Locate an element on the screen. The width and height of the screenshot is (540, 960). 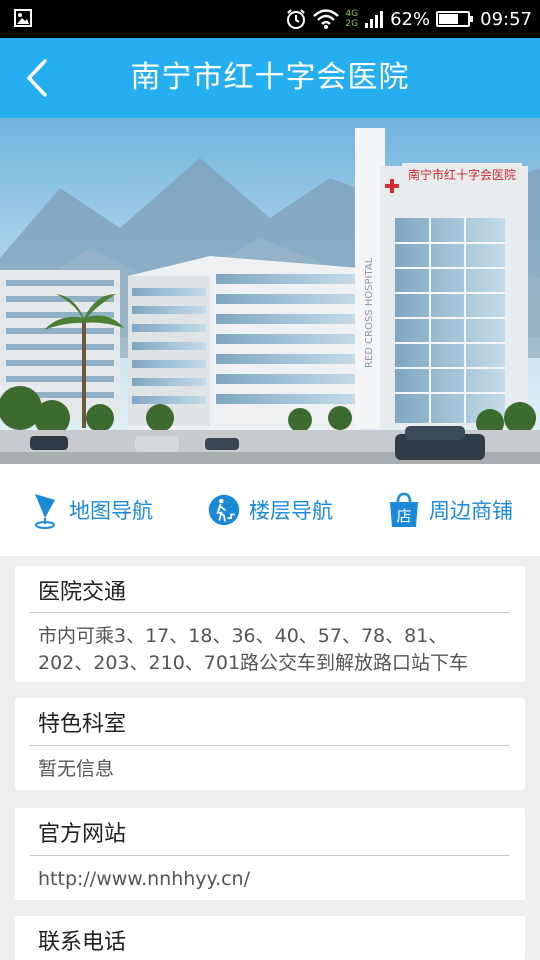
page-title: 南宁市红十字会医院 is located at coordinates (270, 77).